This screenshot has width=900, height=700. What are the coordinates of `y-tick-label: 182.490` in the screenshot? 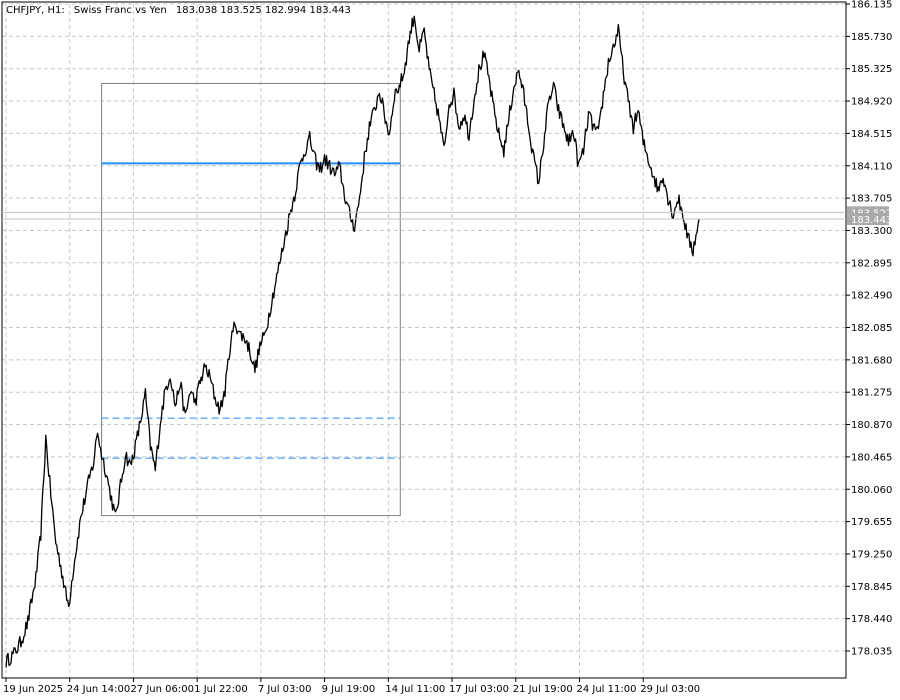 It's located at (871, 296).